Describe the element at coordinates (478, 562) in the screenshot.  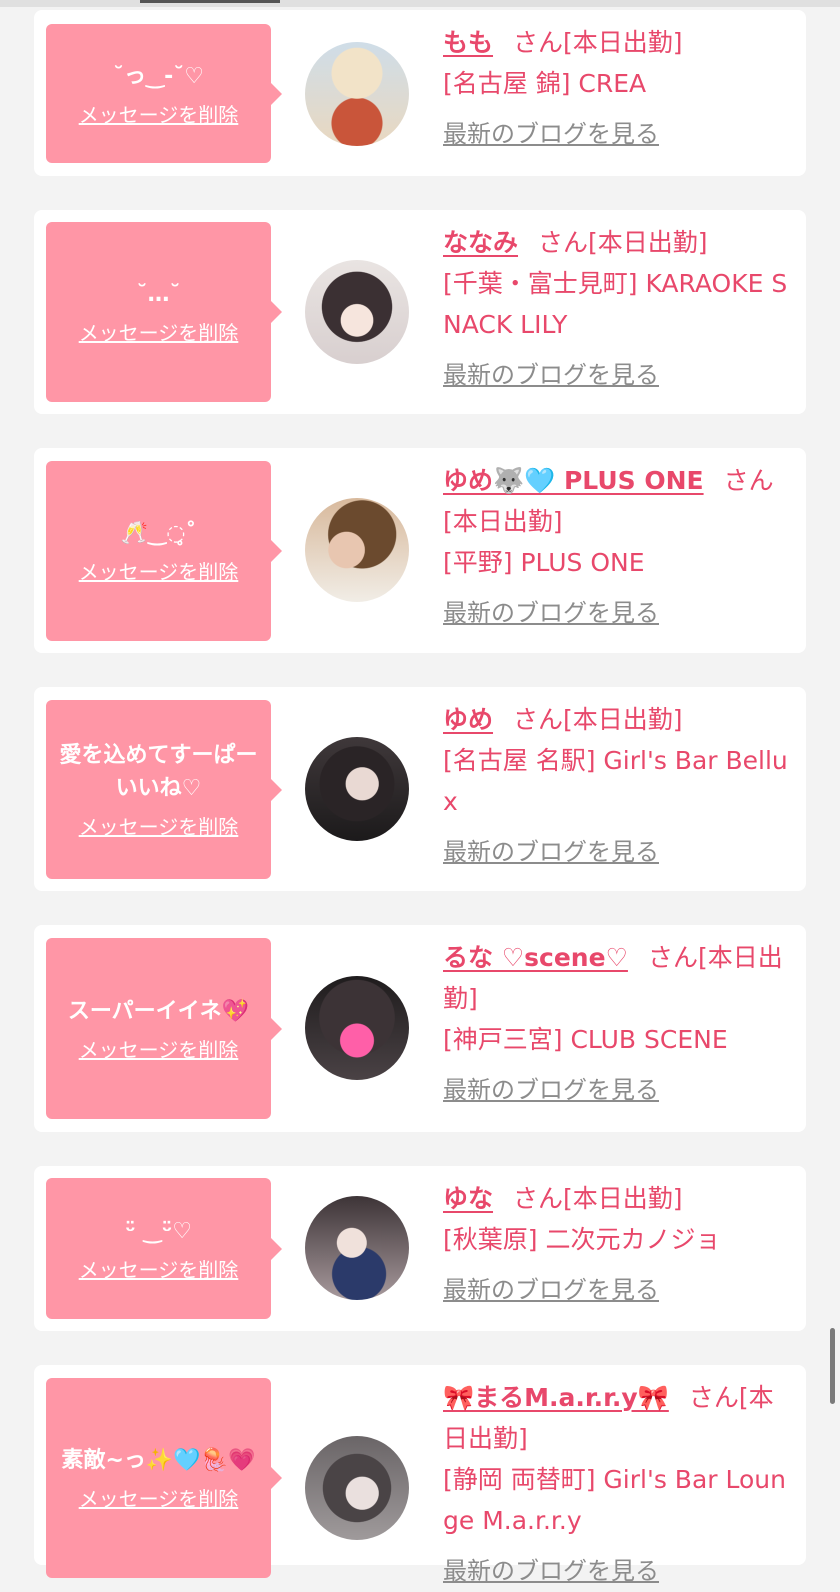
I see `shop-area: [平野]` at that location.